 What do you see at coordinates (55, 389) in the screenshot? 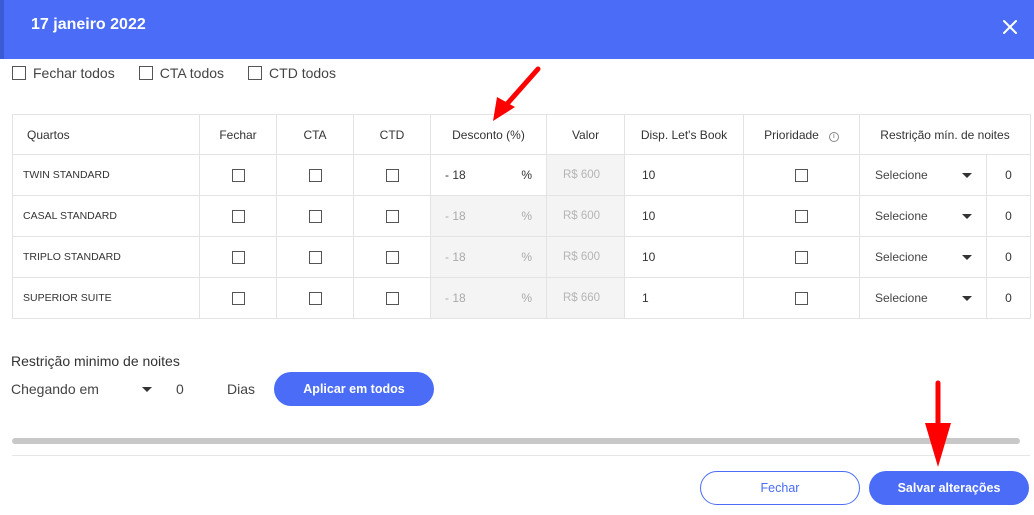
I see `arrival-select: Chegando em` at bounding box center [55, 389].